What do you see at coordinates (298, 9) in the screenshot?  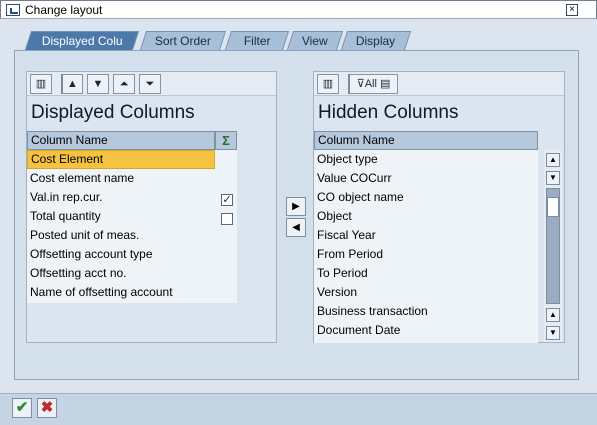 I see `window-titlebar: Change layout ×` at bounding box center [298, 9].